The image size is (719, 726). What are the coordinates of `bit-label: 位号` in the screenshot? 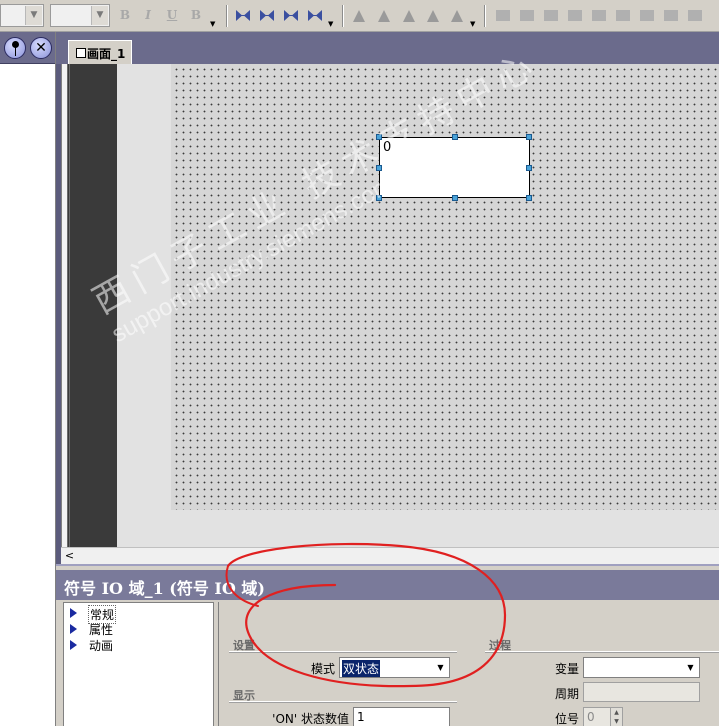 It's located at (566, 719).